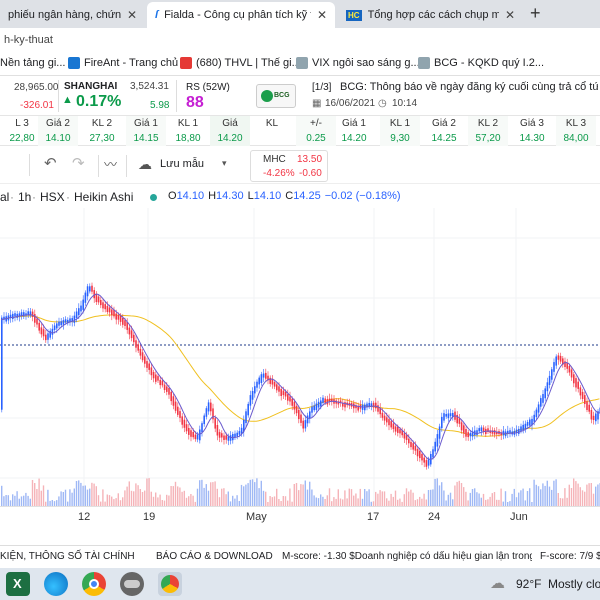 The image size is (600, 600). What do you see at coordinates (570, 556) in the screenshot?
I see `fscore-text: F-score: 7/9 $` at bounding box center [570, 556].